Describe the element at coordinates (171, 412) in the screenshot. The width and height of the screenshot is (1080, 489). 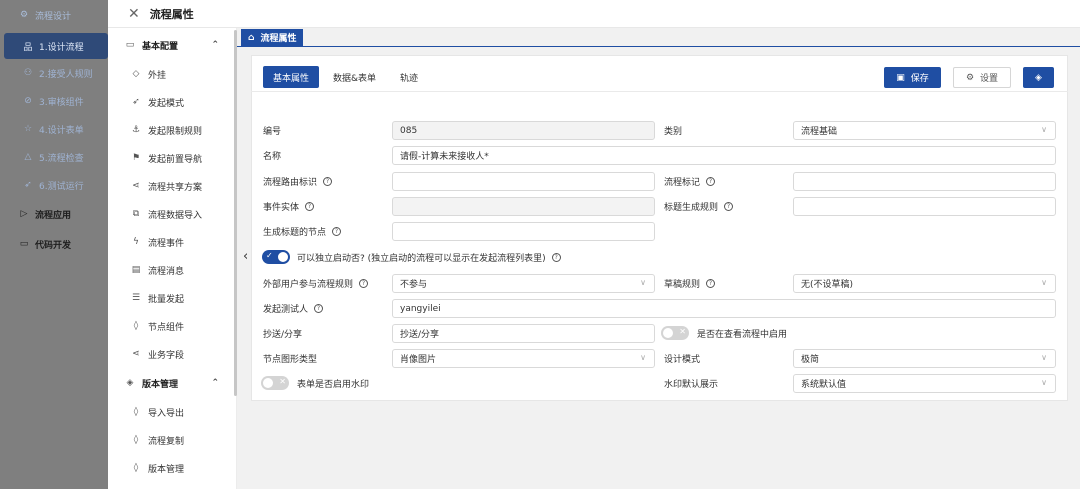
I see `cfg-item-import-export: ◊ 导入导出` at that location.